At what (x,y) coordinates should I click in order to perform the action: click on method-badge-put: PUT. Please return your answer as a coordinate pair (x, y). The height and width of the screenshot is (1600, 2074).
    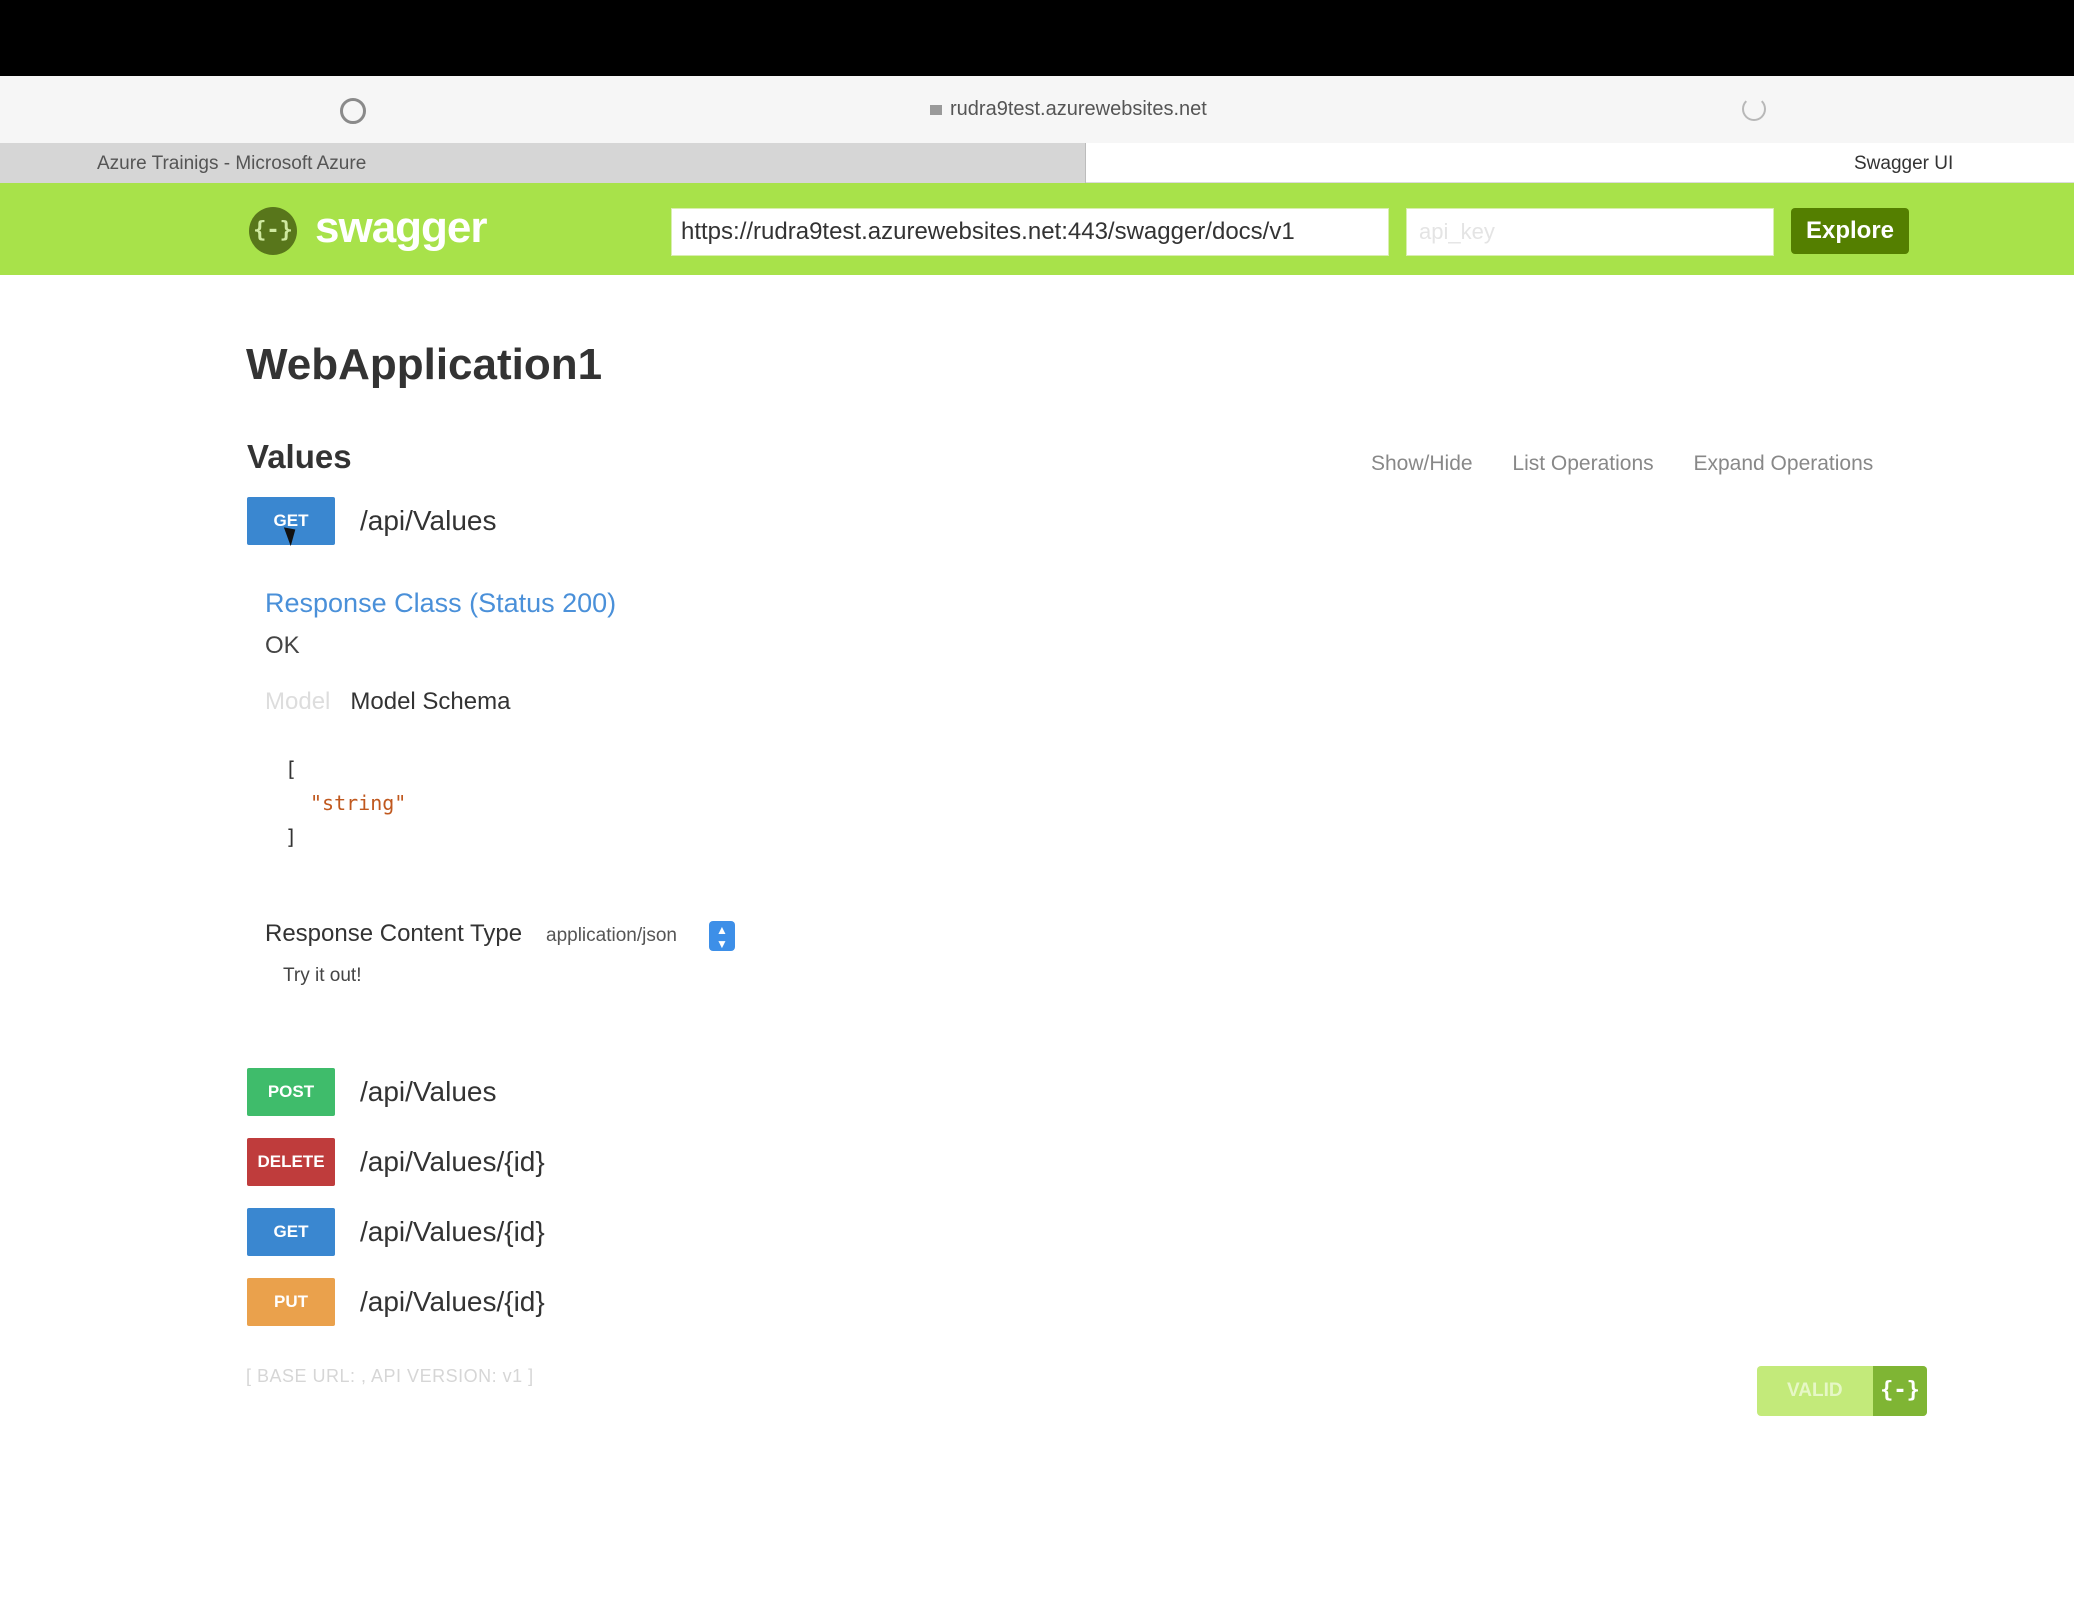
    Looking at the image, I should click on (291, 1302).